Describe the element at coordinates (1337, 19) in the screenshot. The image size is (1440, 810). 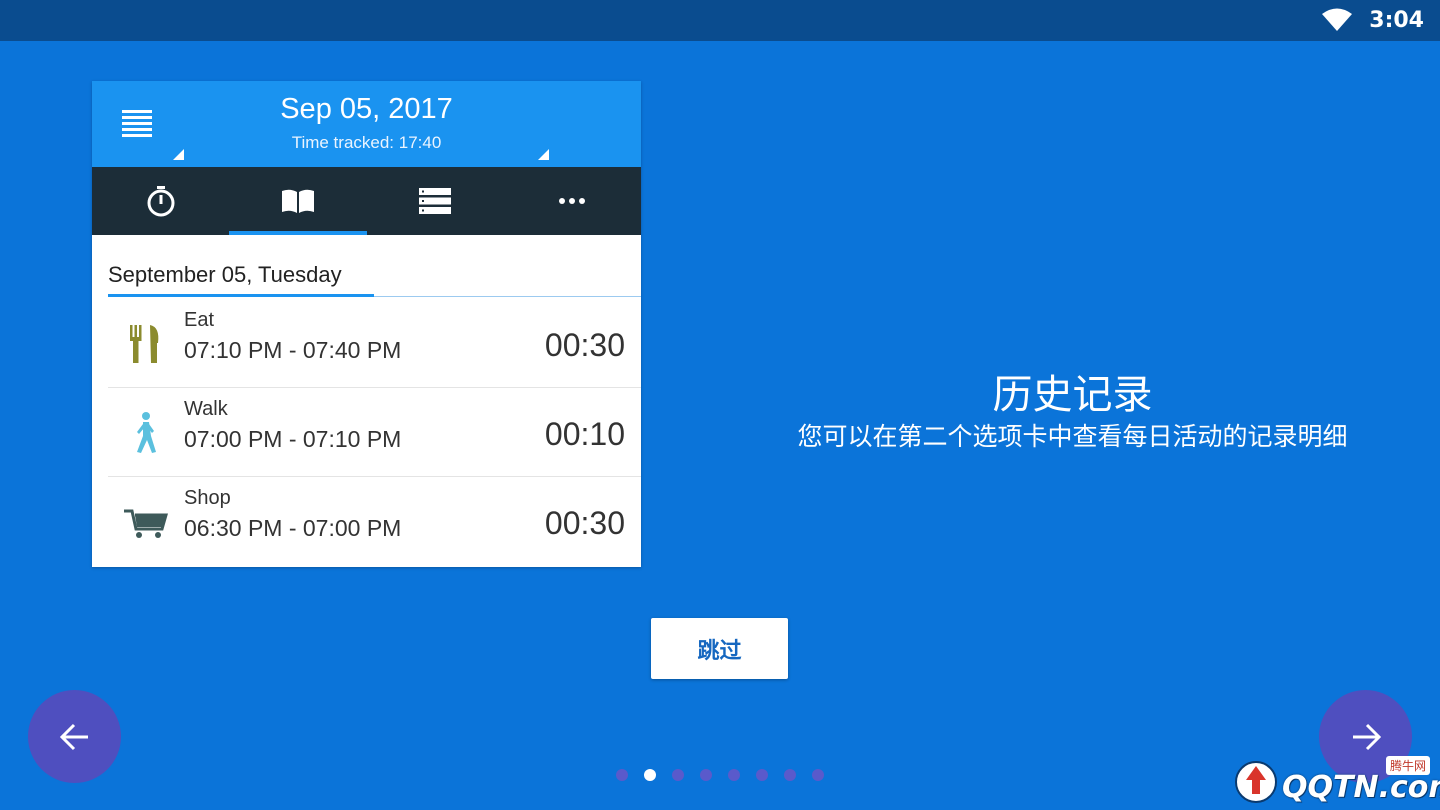
I see `wifi-icon` at that location.